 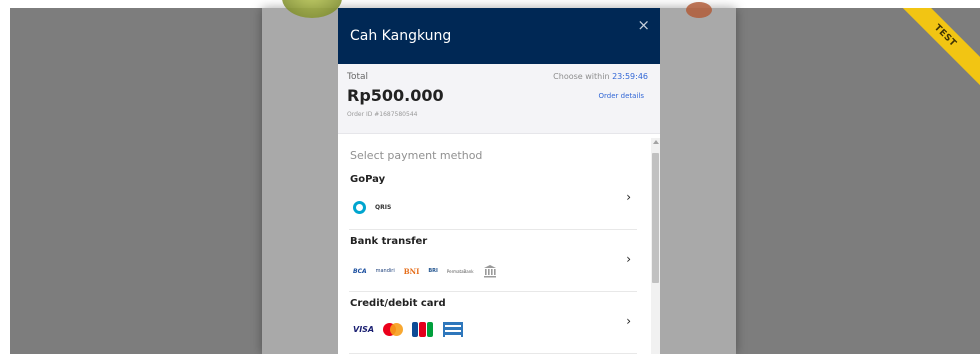 I want to click on total-amount: Rp500.000, so click(x=395, y=95).